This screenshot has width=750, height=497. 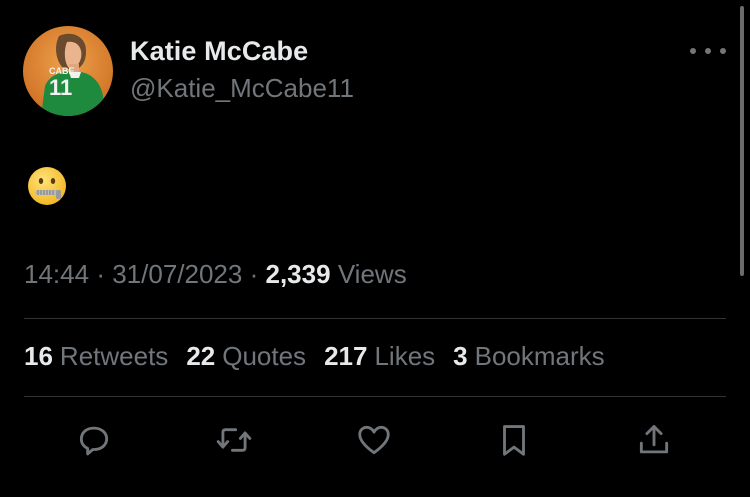 I want to click on scrollbar, so click(x=742, y=141).